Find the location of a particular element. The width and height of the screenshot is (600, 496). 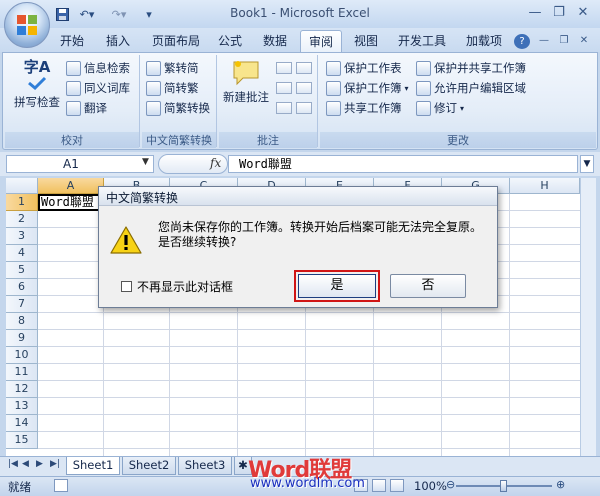

macro-record-icon is located at coordinates (61, 485).